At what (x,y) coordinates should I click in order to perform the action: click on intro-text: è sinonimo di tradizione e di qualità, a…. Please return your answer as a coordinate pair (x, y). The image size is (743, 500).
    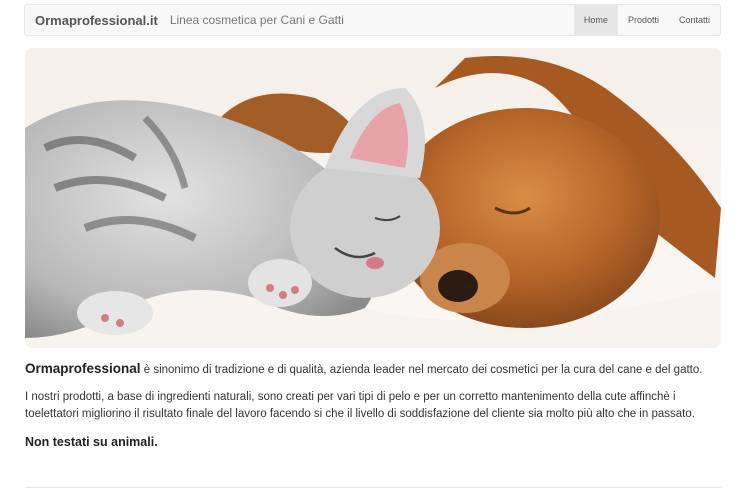
    Looking at the image, I should click on (421, 370).